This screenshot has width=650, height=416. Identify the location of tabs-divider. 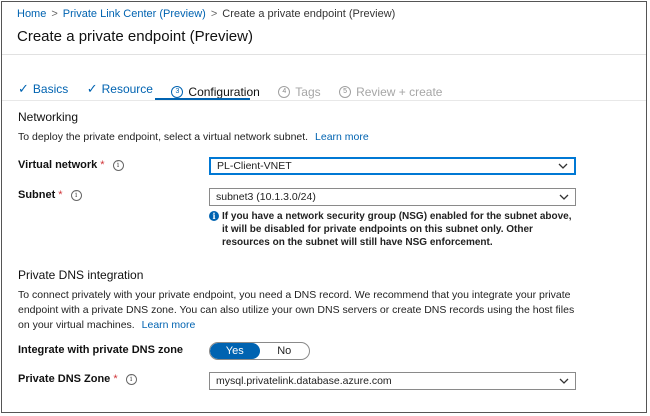
(324, 100).